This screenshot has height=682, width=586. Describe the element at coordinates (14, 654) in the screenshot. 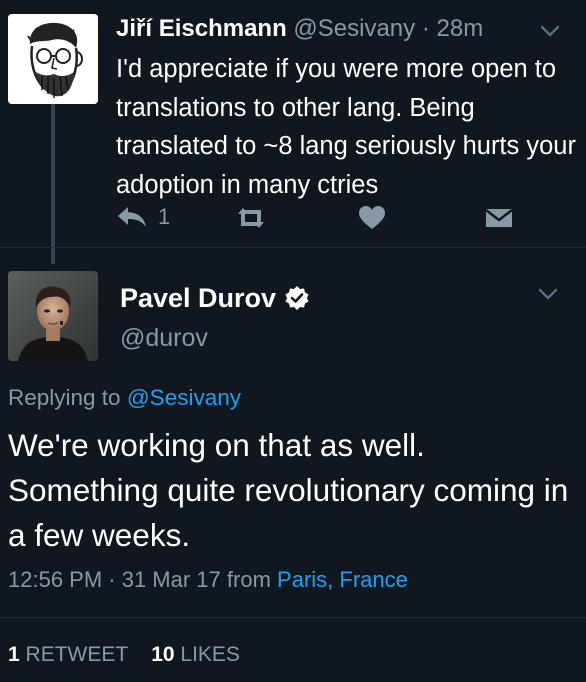

I see `retweet-count: 1` at that location.